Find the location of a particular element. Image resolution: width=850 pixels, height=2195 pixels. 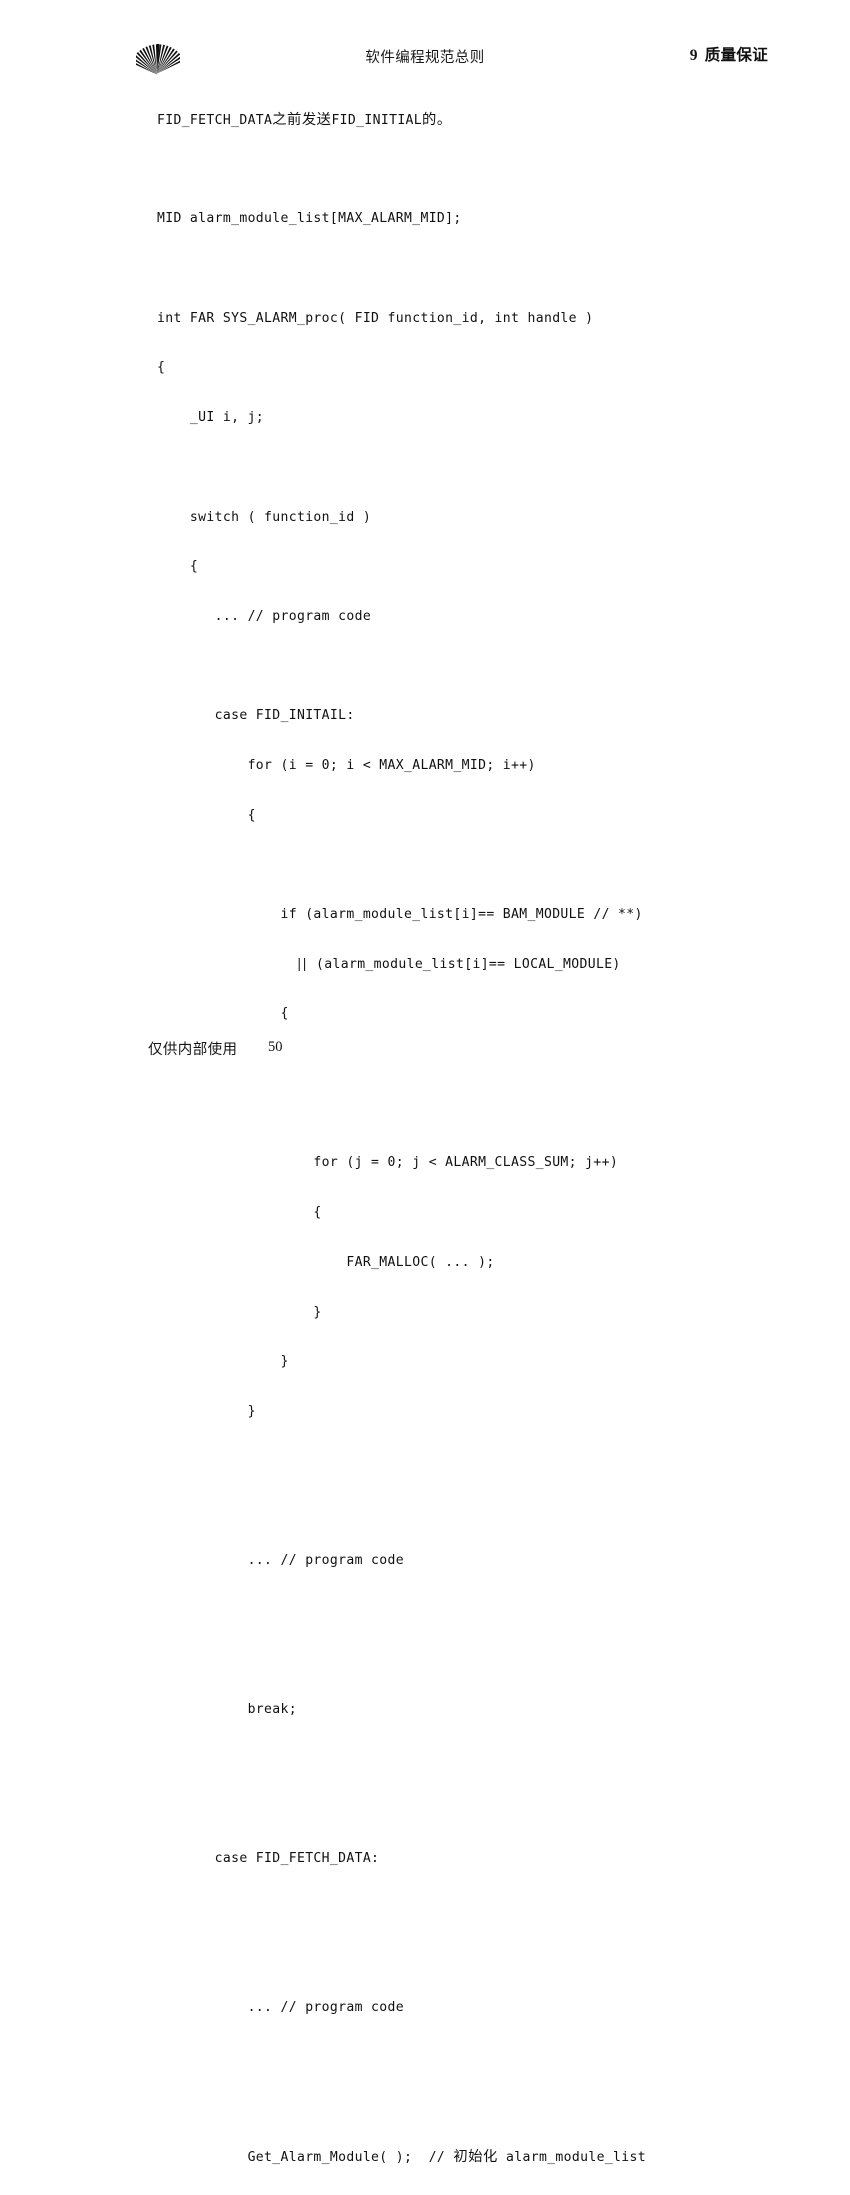

code-line: break; is located at coordinates (477, 1710).